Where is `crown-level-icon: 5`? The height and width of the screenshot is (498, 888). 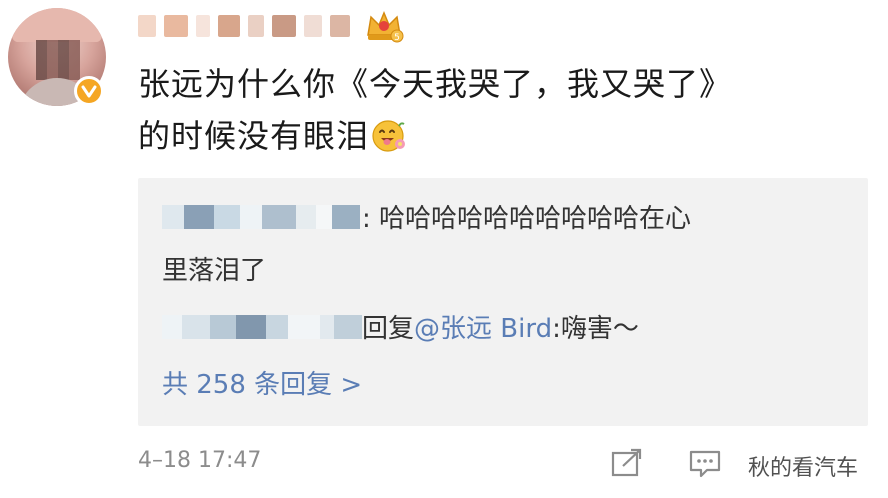 crown-level-icon: 5 is located at coordinates (385, 27).